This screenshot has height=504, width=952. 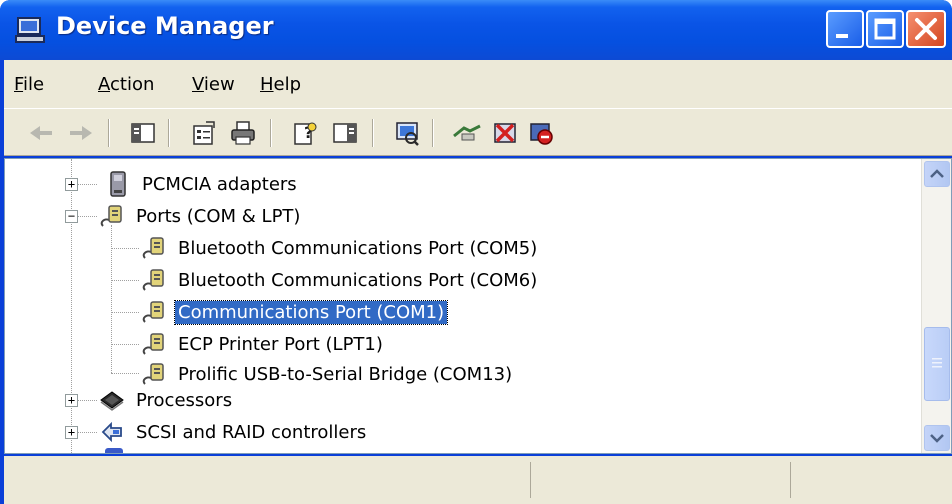 I want to click on scan-hardware-button, so click(x=407, y=133).